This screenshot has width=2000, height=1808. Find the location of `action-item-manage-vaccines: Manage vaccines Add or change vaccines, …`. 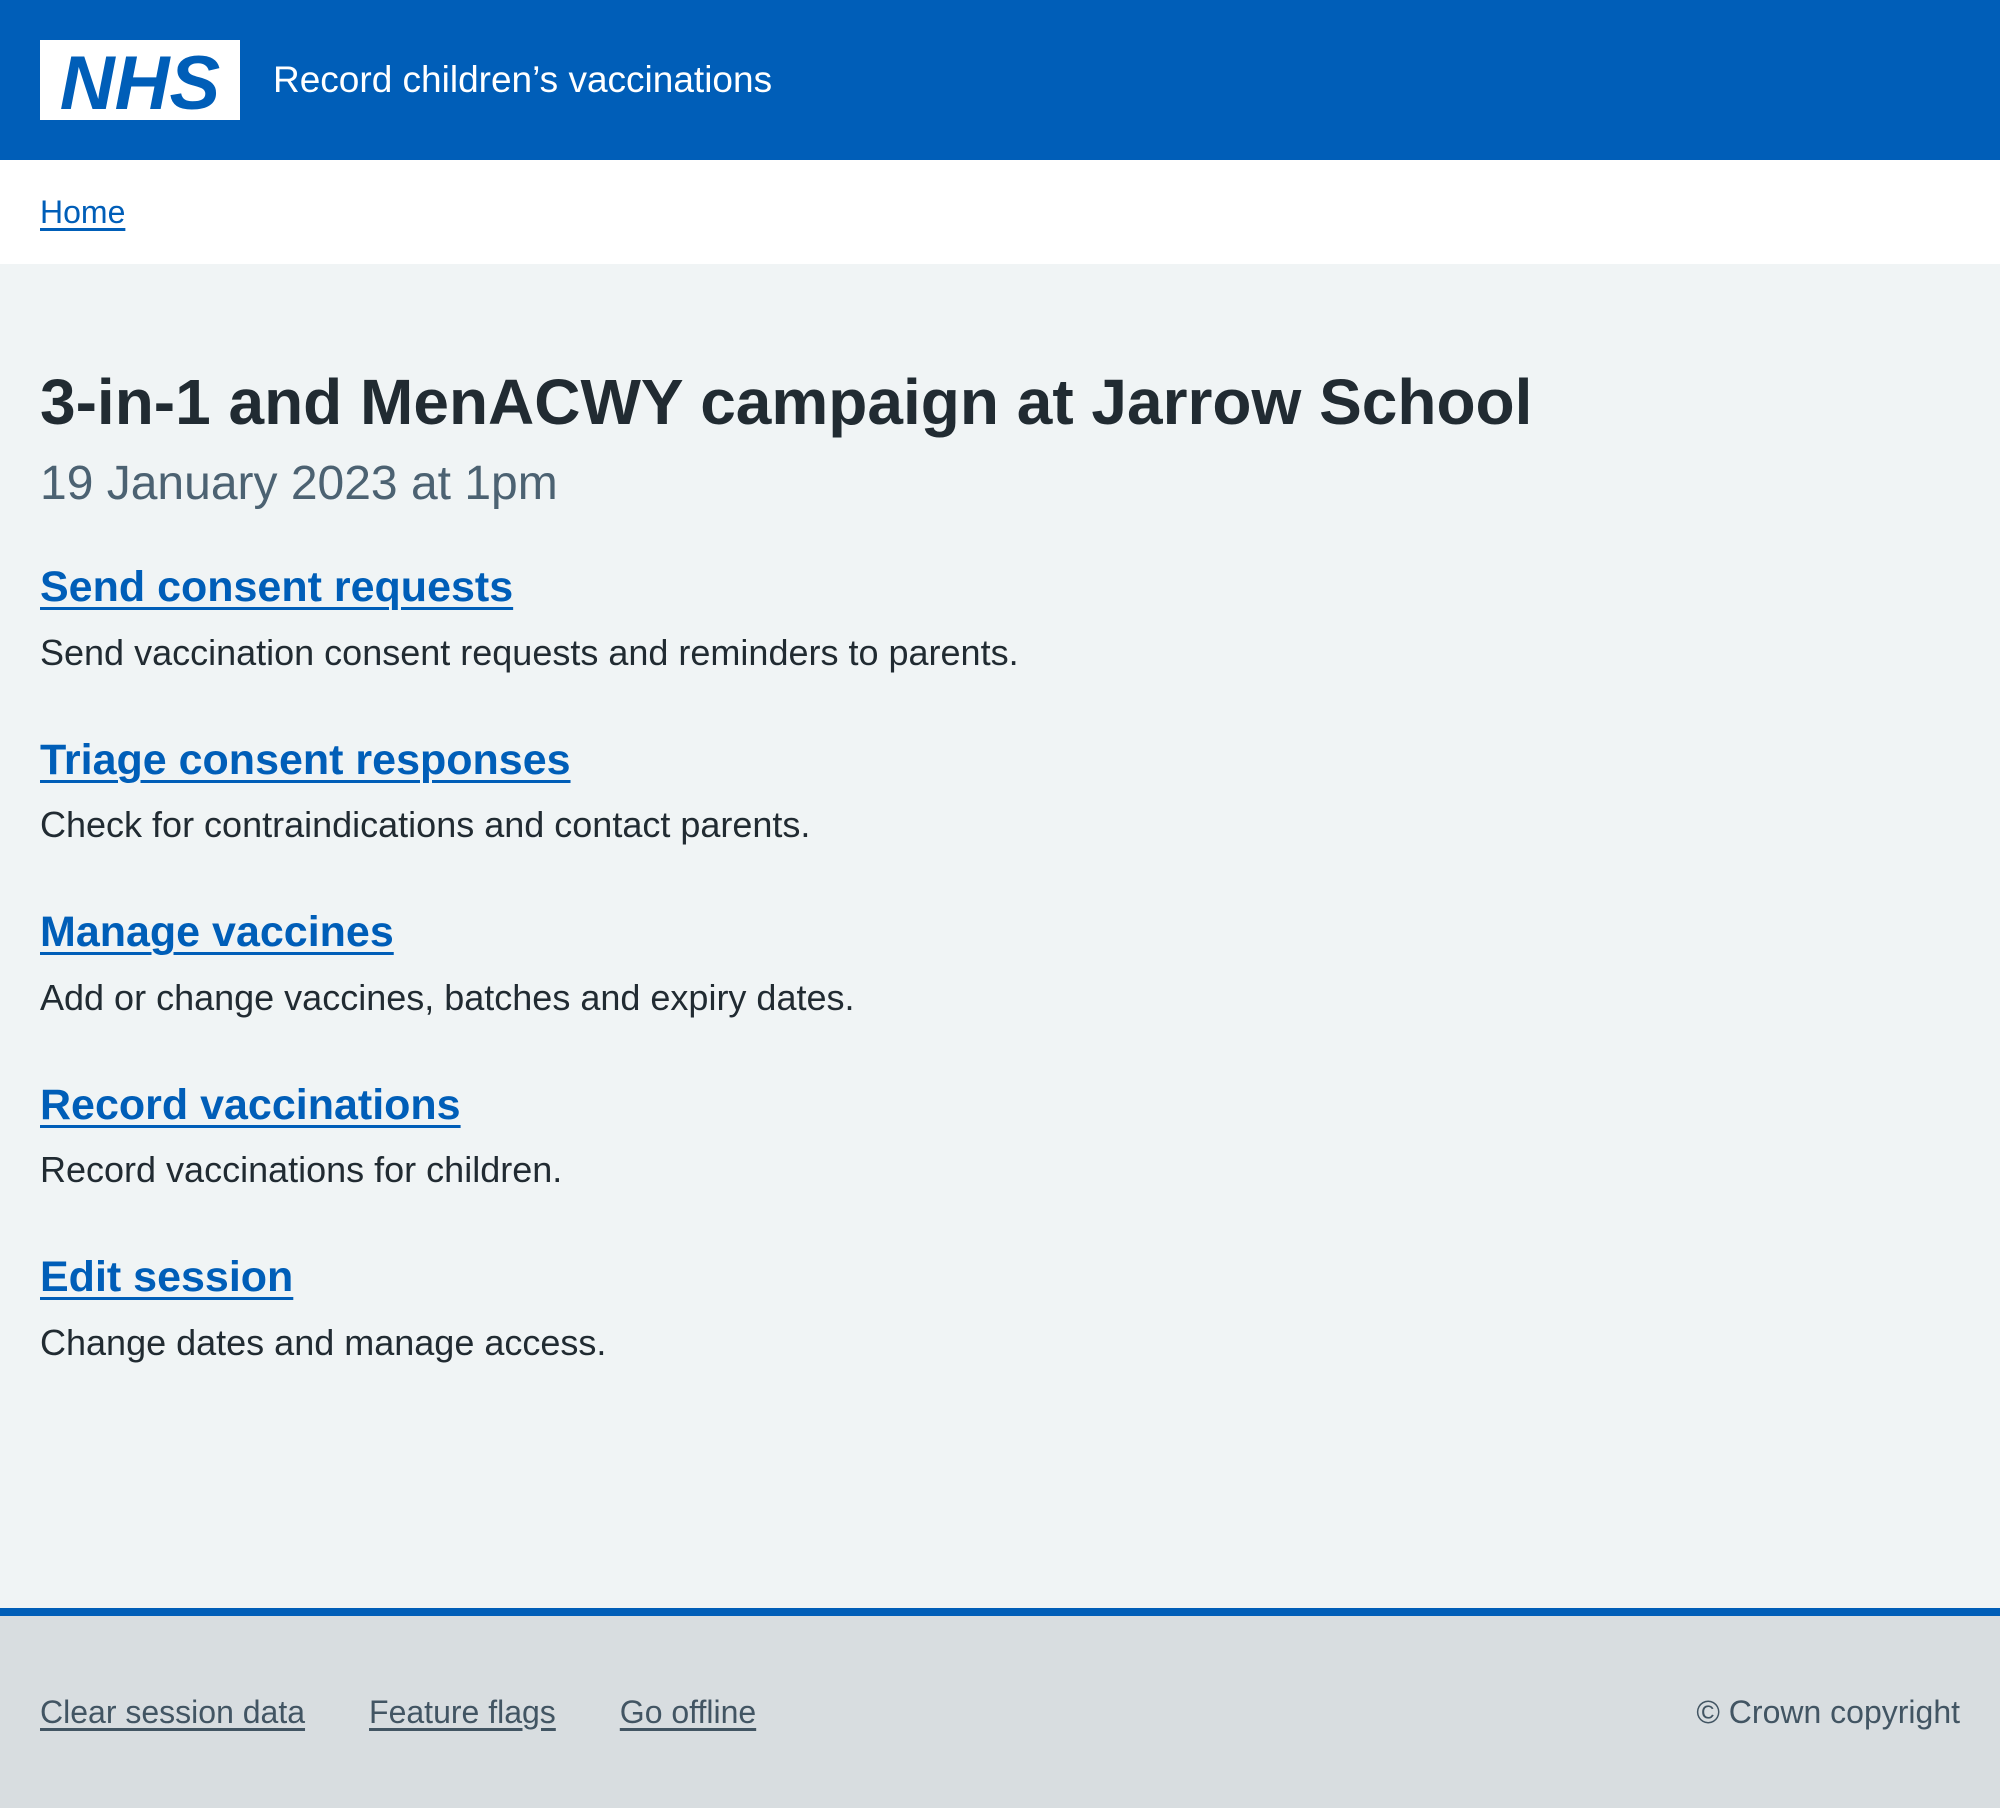

action-item-manage-vaccines: Manage vaccines Add or change vaccines, … is located at coordinates (1000, 964).